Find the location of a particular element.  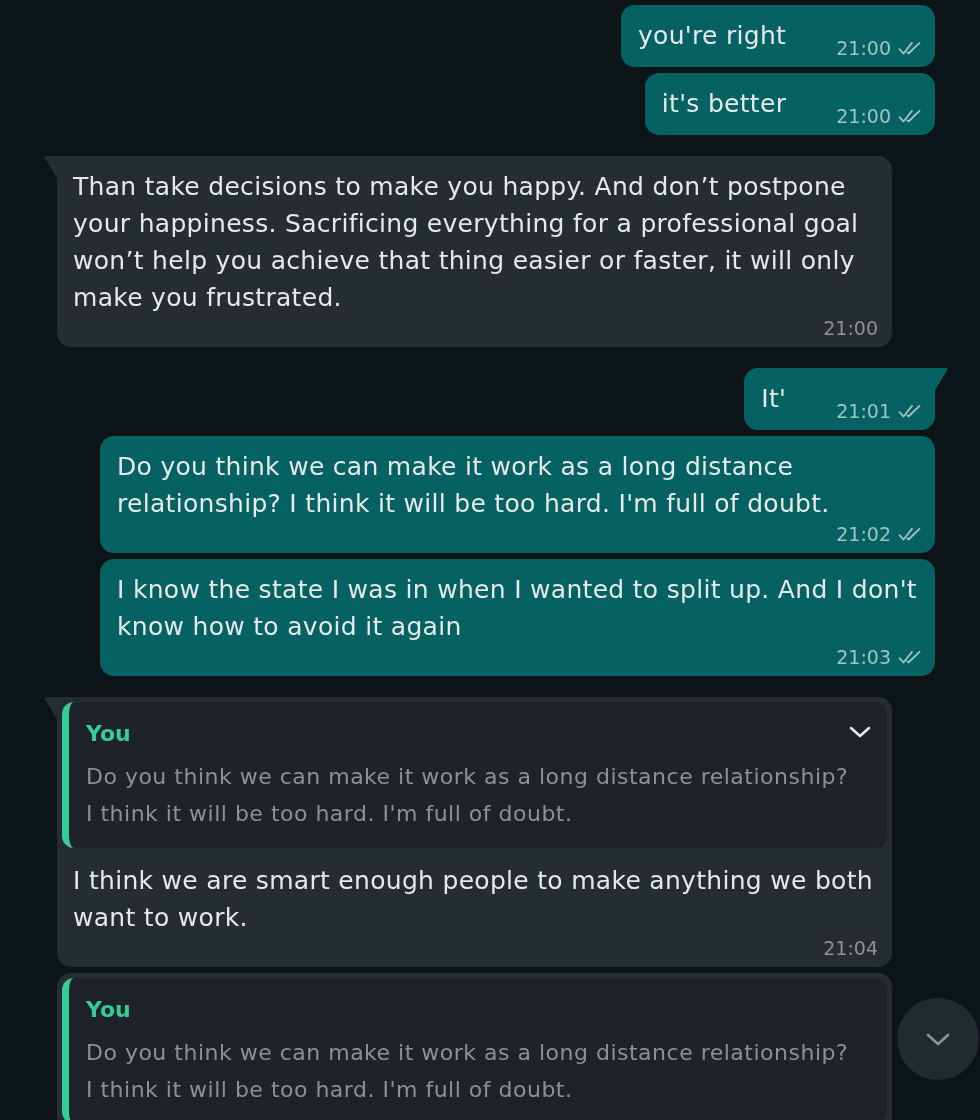

message-time: 21:01 is located at coordinates (863, 411).